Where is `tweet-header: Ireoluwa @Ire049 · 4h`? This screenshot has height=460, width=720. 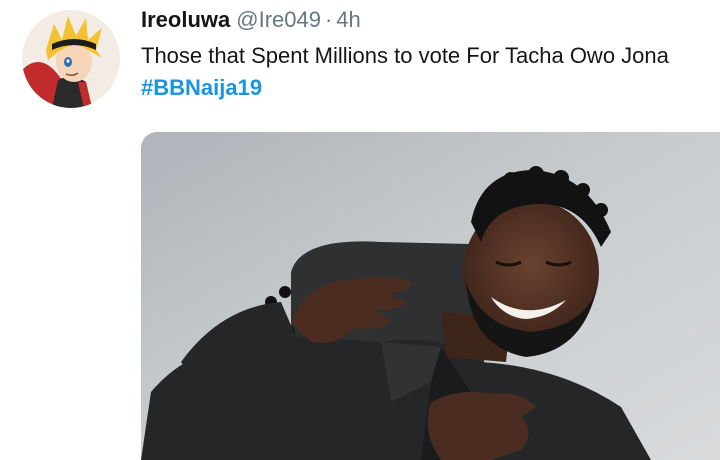 tweet-header: Ireoluwa @Ire049 · 4h is located at coordinates (251, 20).